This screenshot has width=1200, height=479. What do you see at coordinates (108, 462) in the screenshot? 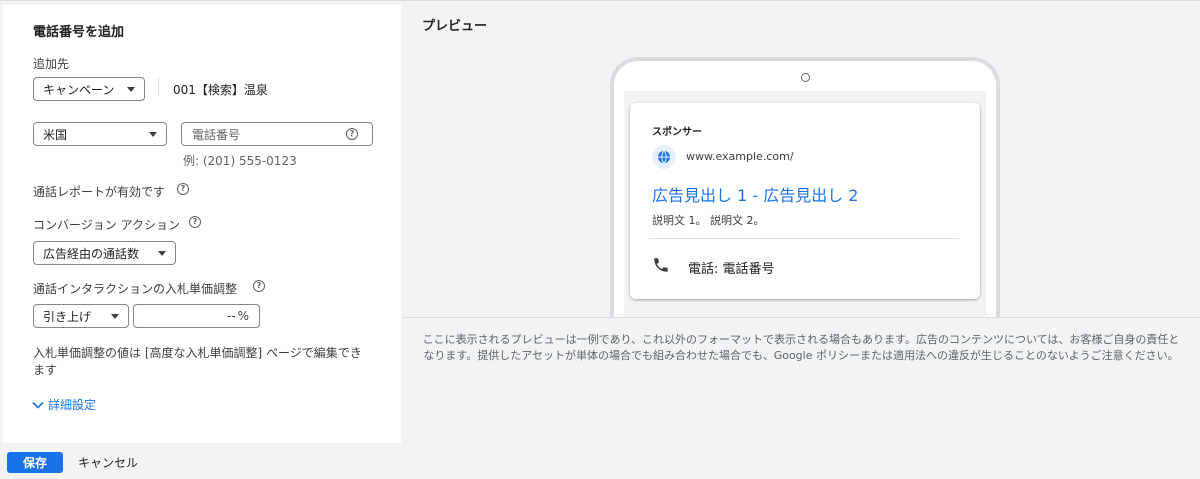
I see `cancel-button: キャンセル` at bounding box center [108, 462].